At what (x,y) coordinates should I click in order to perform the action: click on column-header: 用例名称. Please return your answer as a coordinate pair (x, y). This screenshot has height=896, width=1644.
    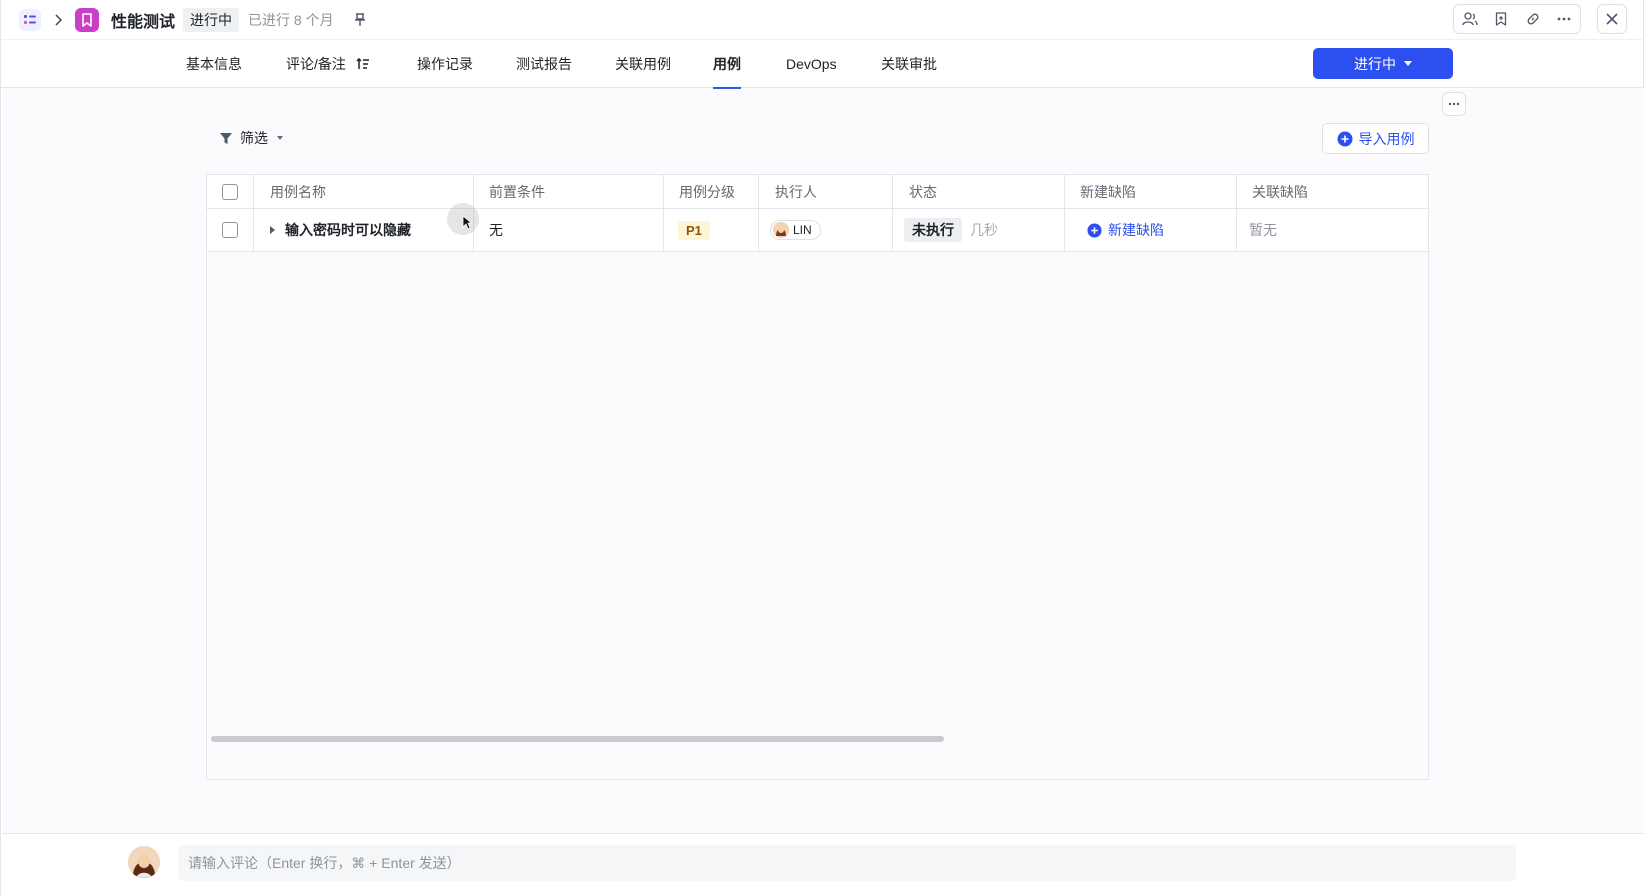
    Looking at the image, I should click on (364, 191).